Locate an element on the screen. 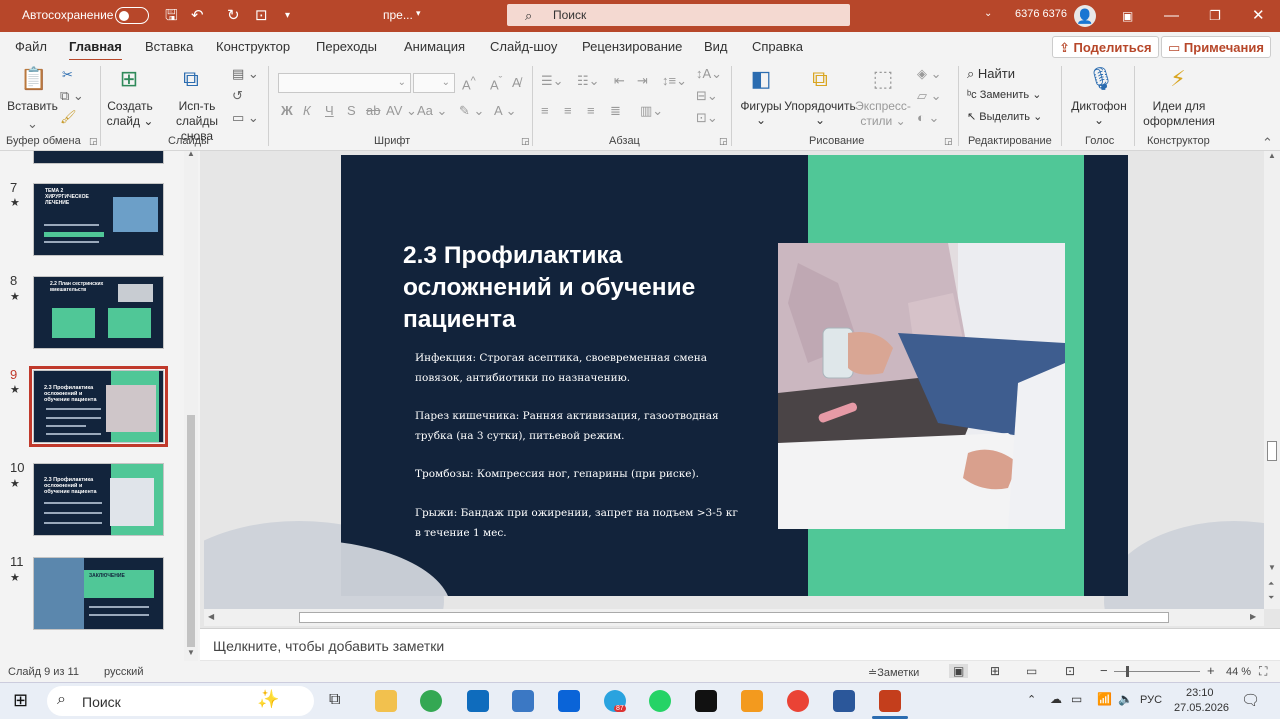 The height and width of the screenshot is (719, 1280). tab-file: Файл is located at coordinates (31, 46).